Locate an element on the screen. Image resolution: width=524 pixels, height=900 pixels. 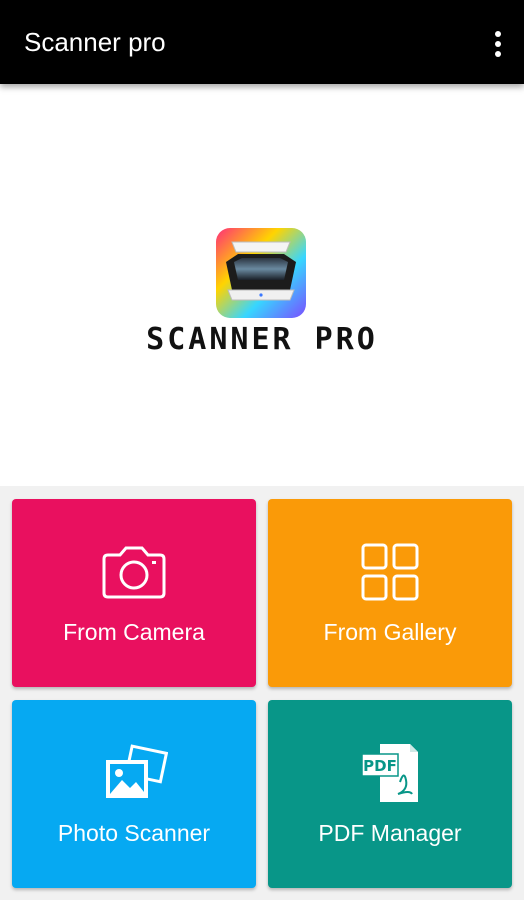
tile-label: Photo Scanner is located at coordinates (134, 833).